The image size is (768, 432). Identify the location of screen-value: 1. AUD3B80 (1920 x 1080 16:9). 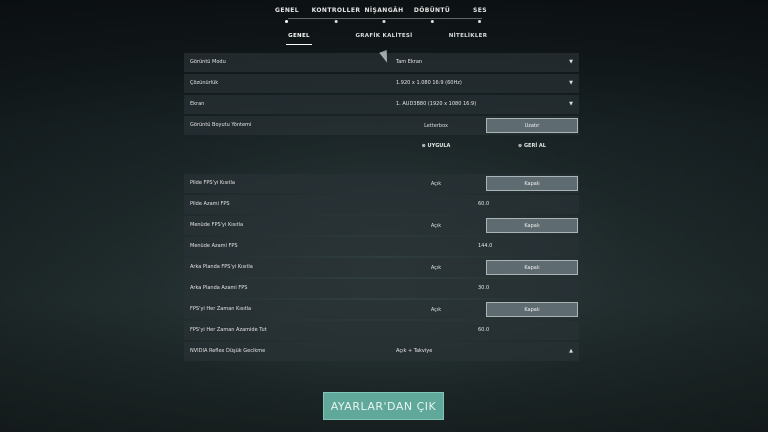
(436, 104).